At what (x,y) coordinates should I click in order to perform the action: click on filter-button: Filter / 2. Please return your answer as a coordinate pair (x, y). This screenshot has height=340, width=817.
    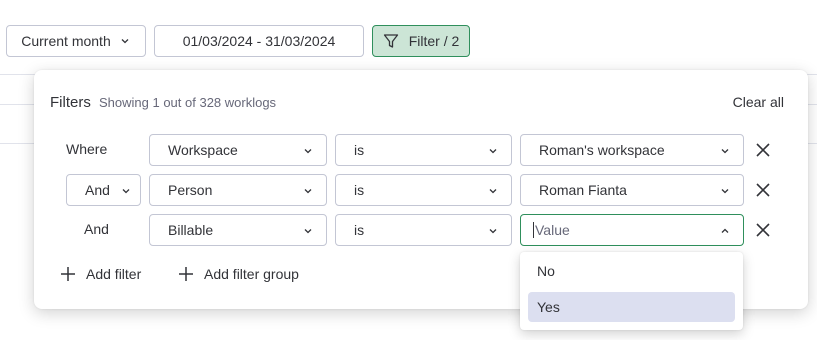
    Looking at the image, I should click on (421, 41).